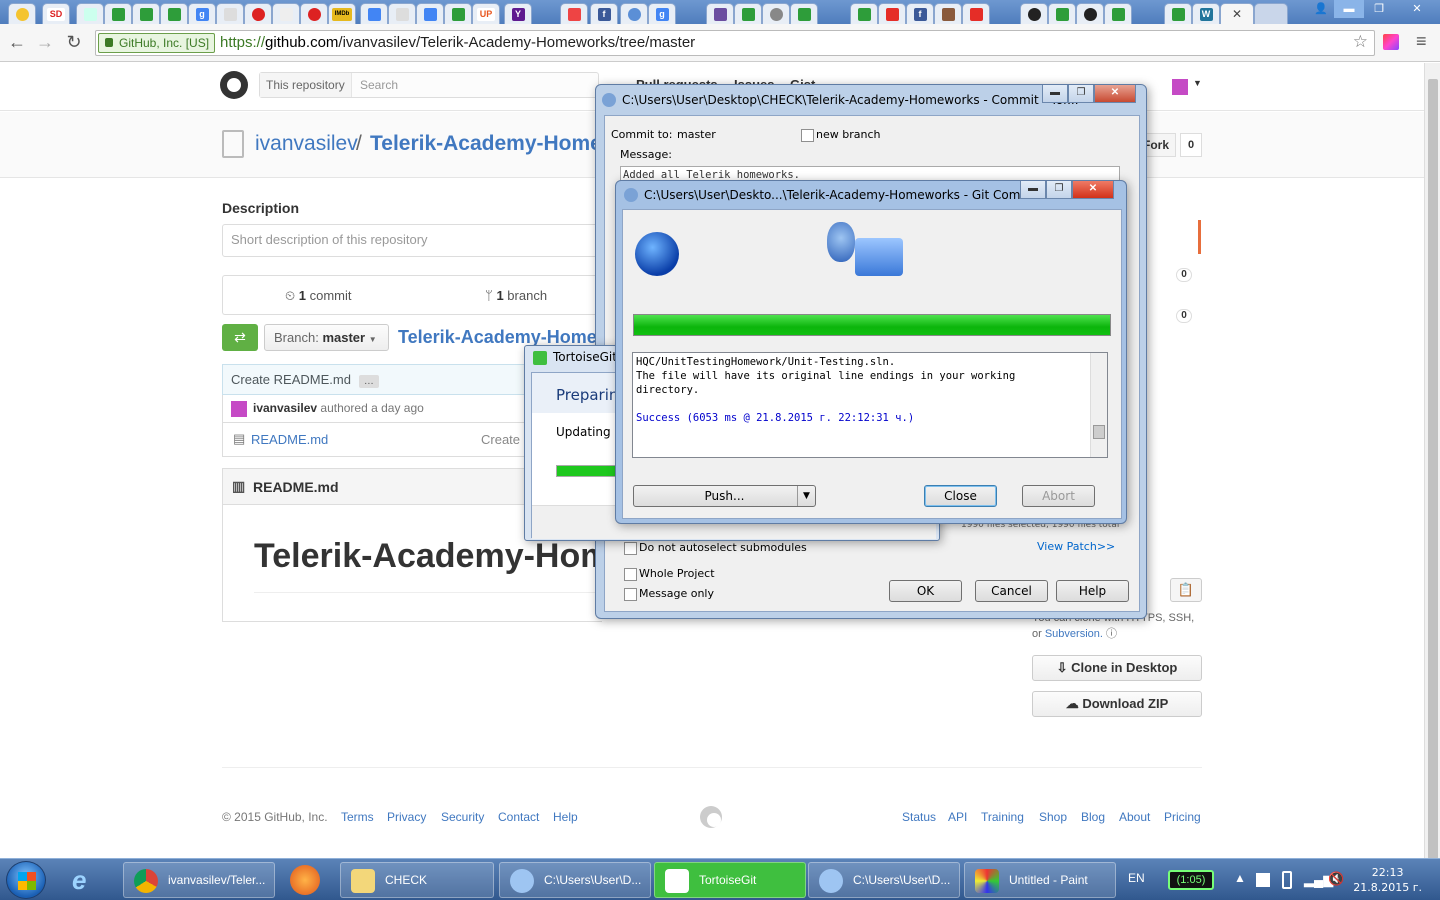 Image resolution: width=1440 pixels, height=900 pixels. What do you see at coordinates (1040, 880) in the screenshot?
I see `taskbar-item-paint: Untitled - Paint` at bounding box center [1040, 880].